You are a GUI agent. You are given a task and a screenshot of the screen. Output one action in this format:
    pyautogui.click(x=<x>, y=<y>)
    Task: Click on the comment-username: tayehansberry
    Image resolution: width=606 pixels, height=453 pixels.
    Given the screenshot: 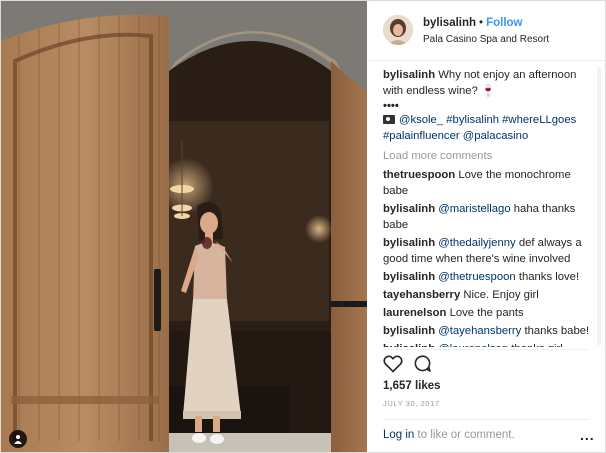 What is the action you would take?
    pyautogui.click(x=421, y=295)
    